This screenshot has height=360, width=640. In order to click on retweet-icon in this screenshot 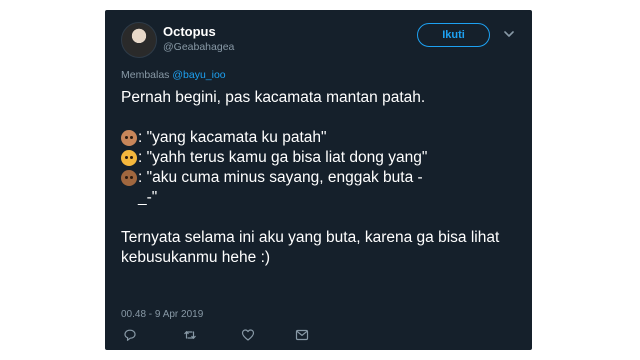, I will do `click(190, 335)`.